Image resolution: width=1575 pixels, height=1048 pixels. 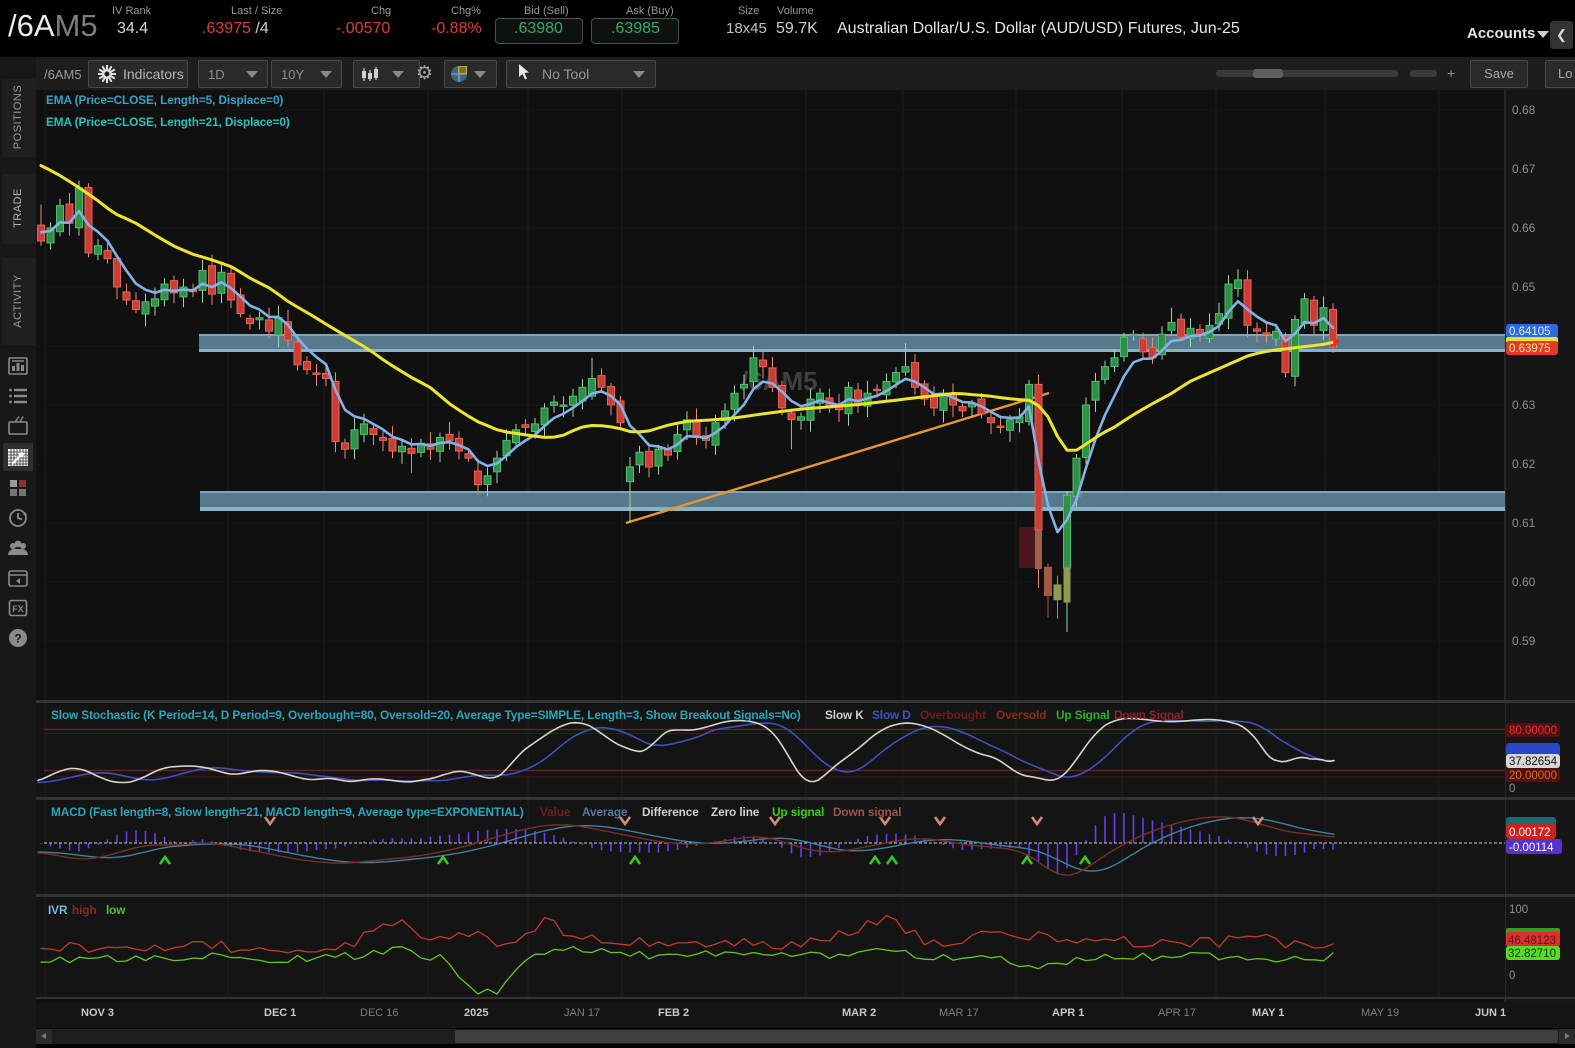 I want to click on svg-text: 20.00000, so click(x=1533, y=776).